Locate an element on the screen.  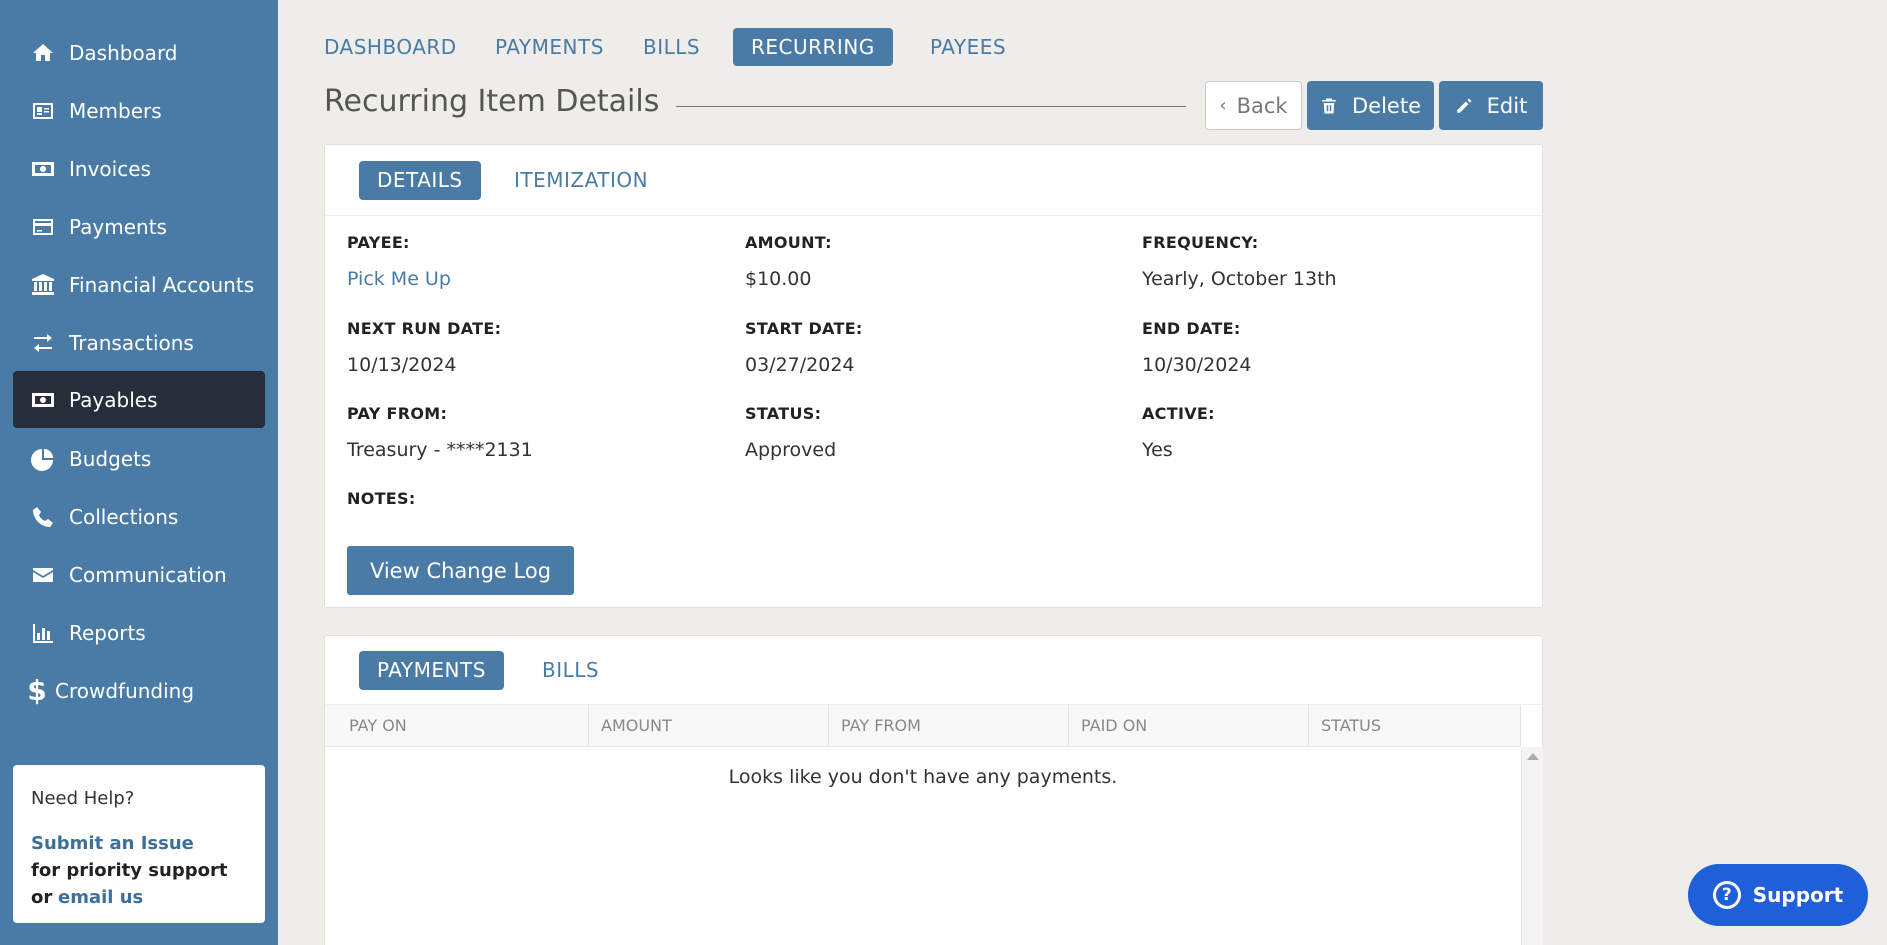
sidebar-item-label: Transactions is located at coordinates (131, 342).